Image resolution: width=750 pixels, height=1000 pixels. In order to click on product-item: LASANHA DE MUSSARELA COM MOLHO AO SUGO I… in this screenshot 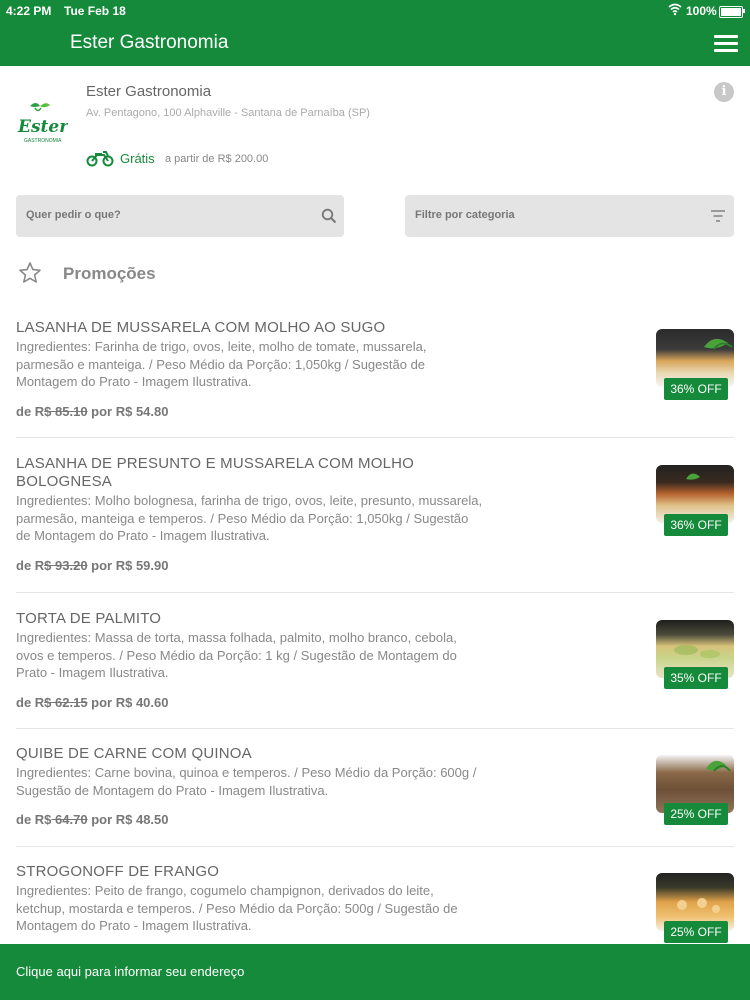, I will do `click(375, 371)`.